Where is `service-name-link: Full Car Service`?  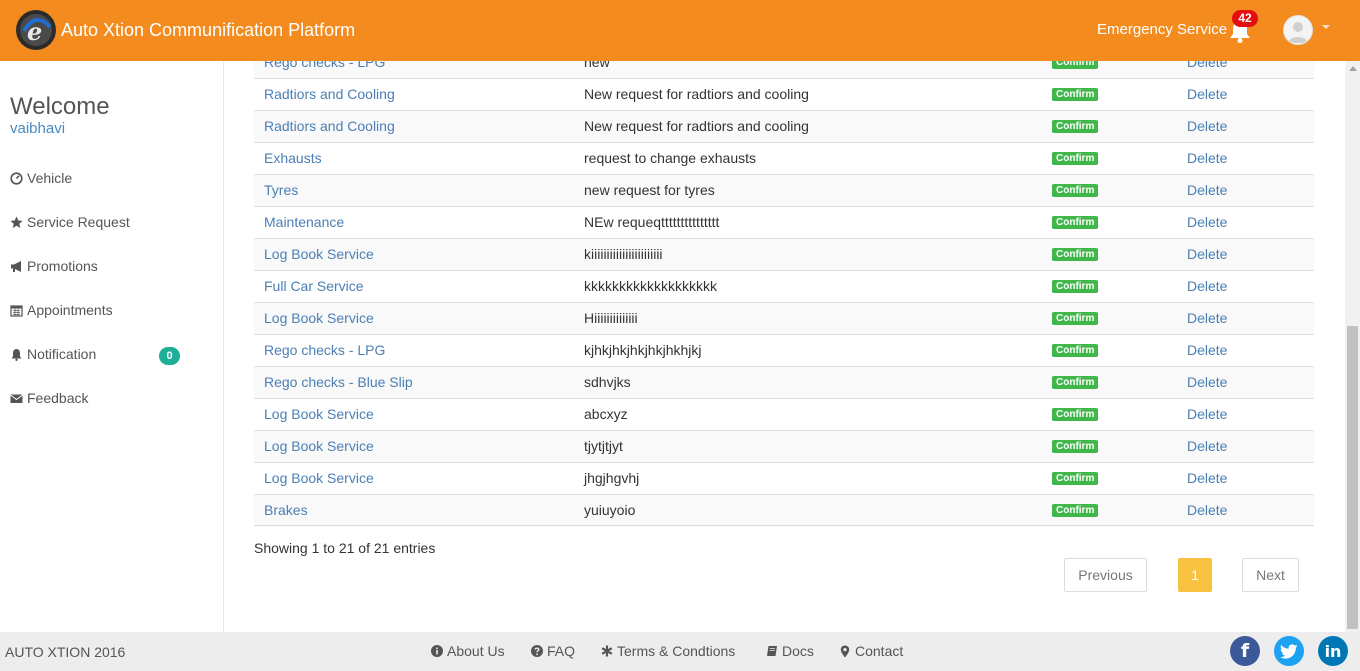 service-name-link: Full Car Service is located at coordinates (314, 286).